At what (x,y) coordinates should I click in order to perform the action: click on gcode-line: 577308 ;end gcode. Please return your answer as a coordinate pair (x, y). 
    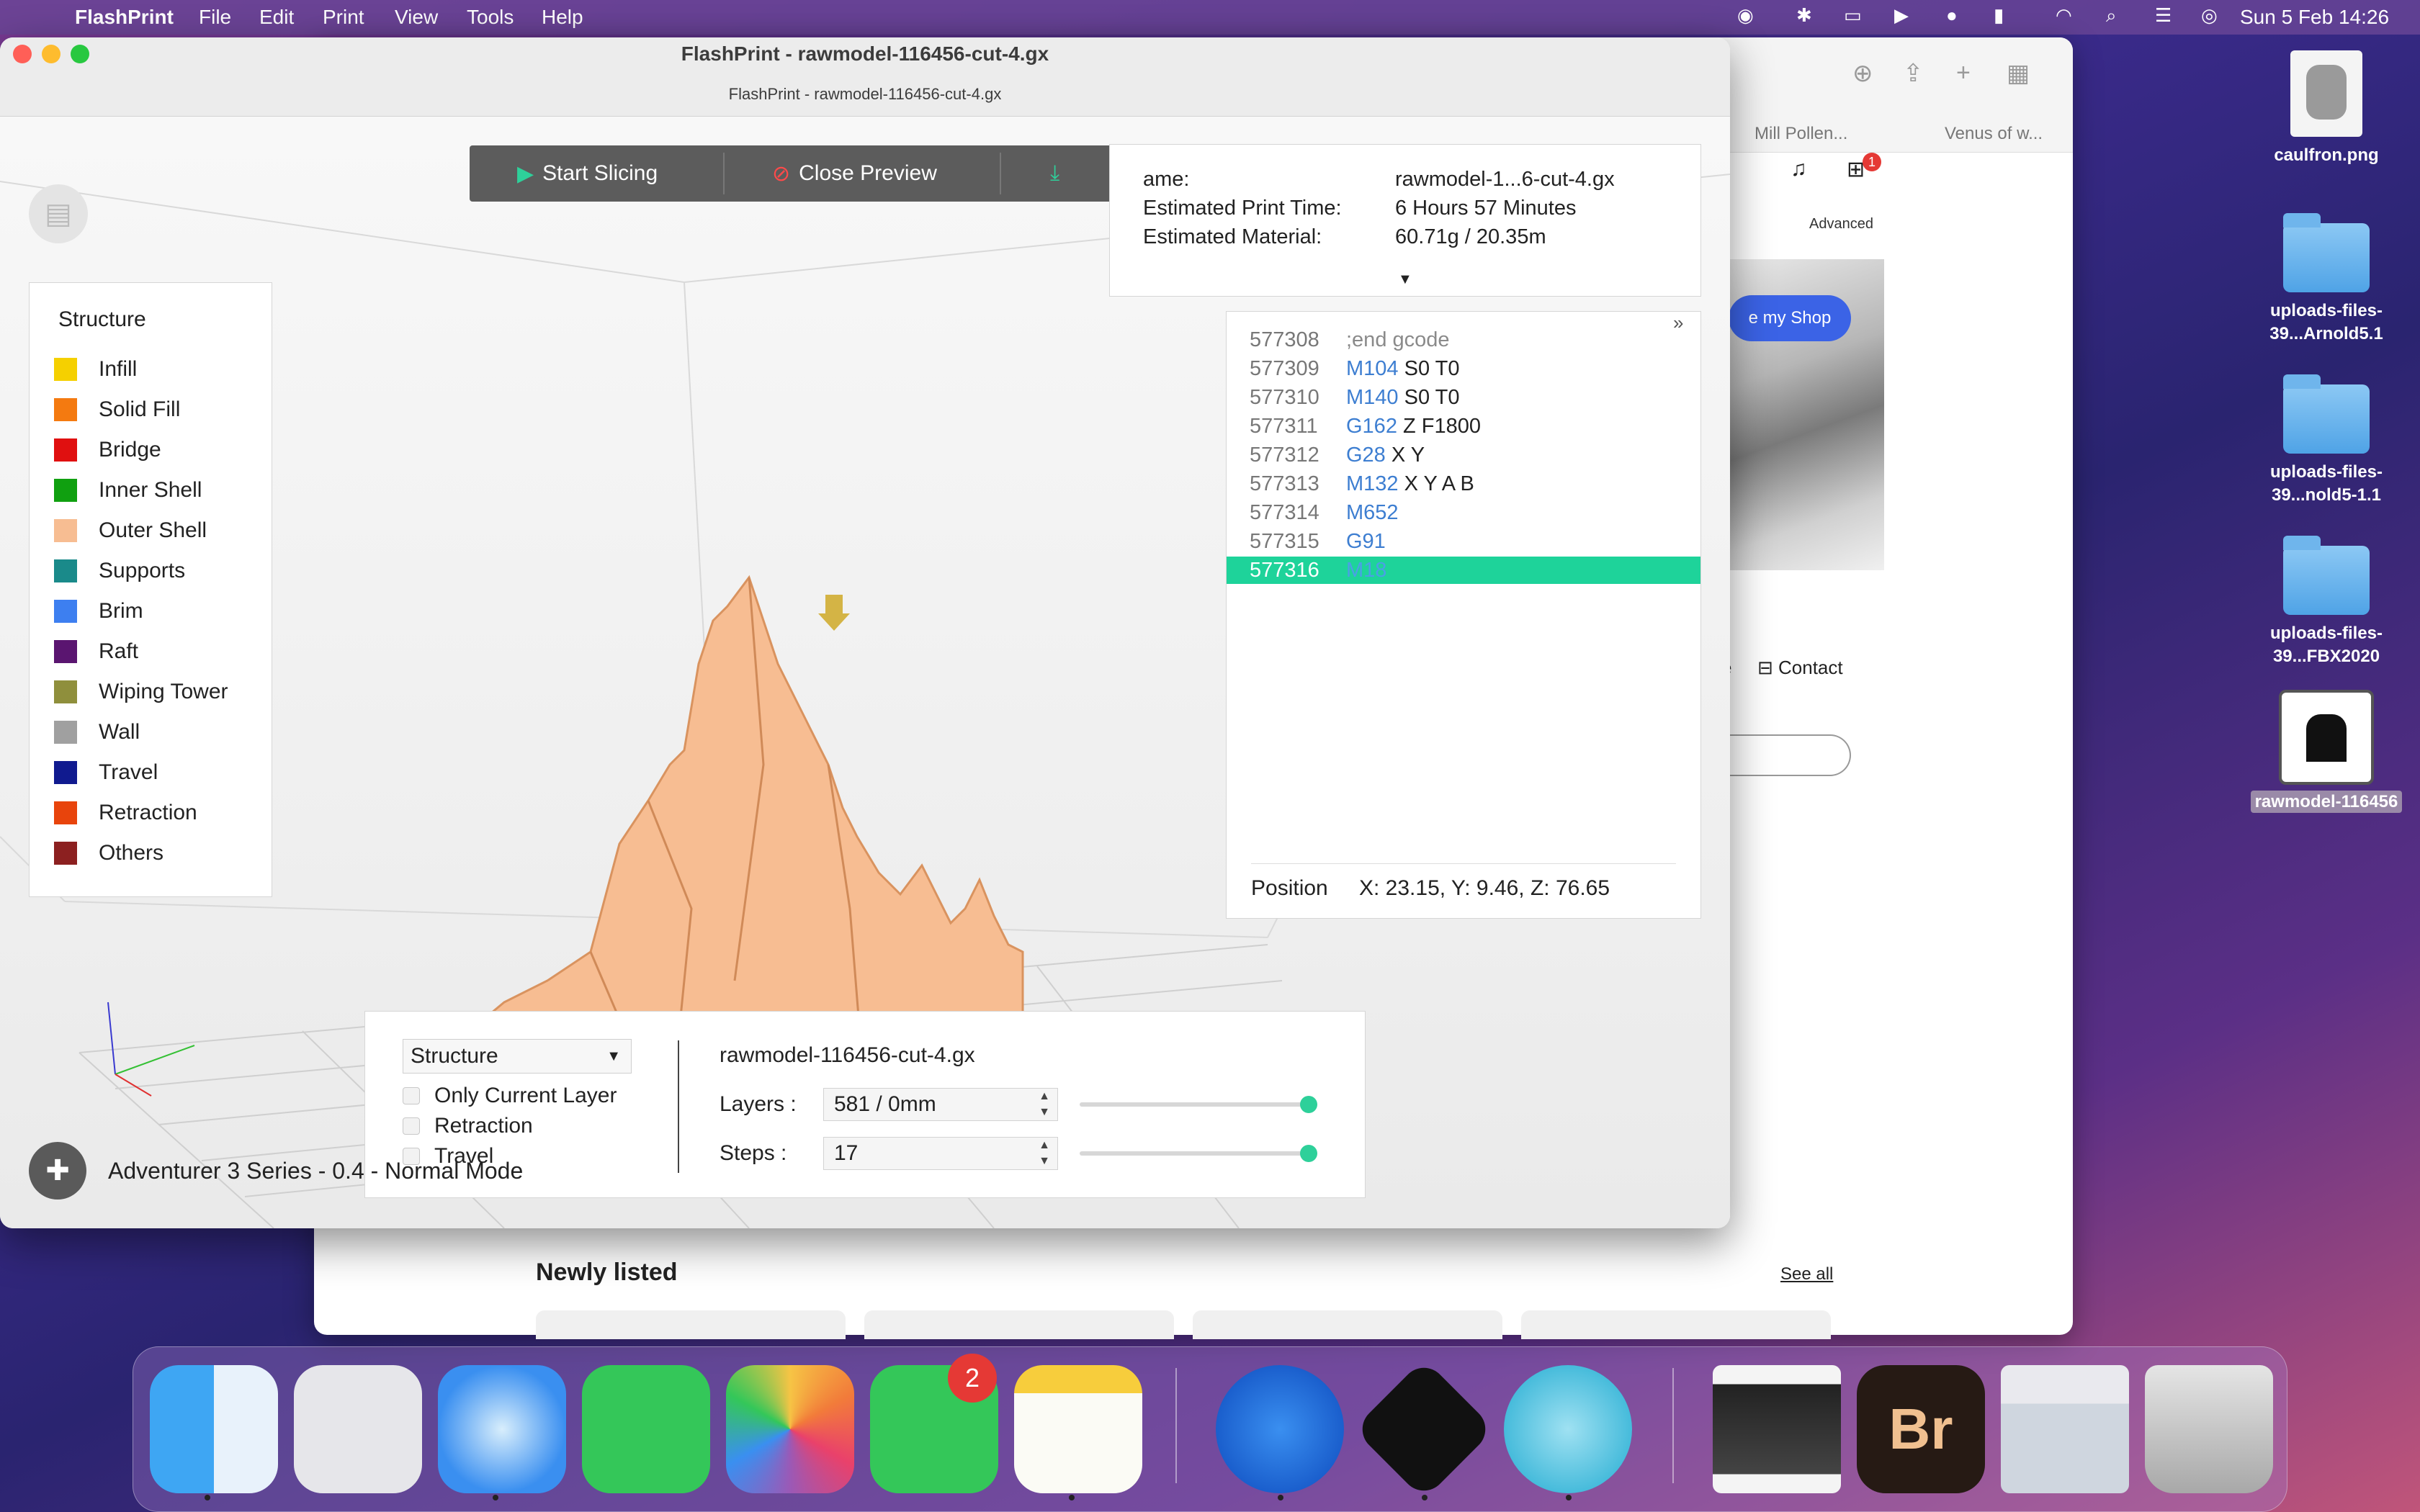
    Looking at the image, I should click on (1463, 340).